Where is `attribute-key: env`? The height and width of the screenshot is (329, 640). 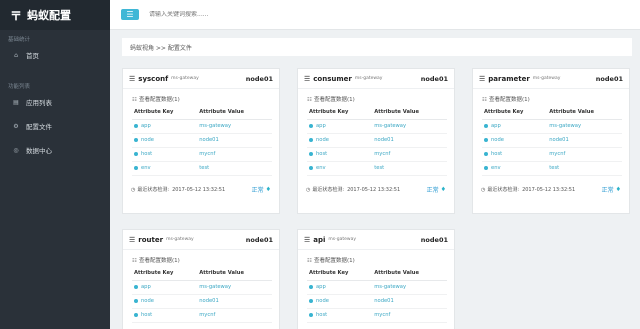
attribute-key: env is located at coordinates (496, 168).